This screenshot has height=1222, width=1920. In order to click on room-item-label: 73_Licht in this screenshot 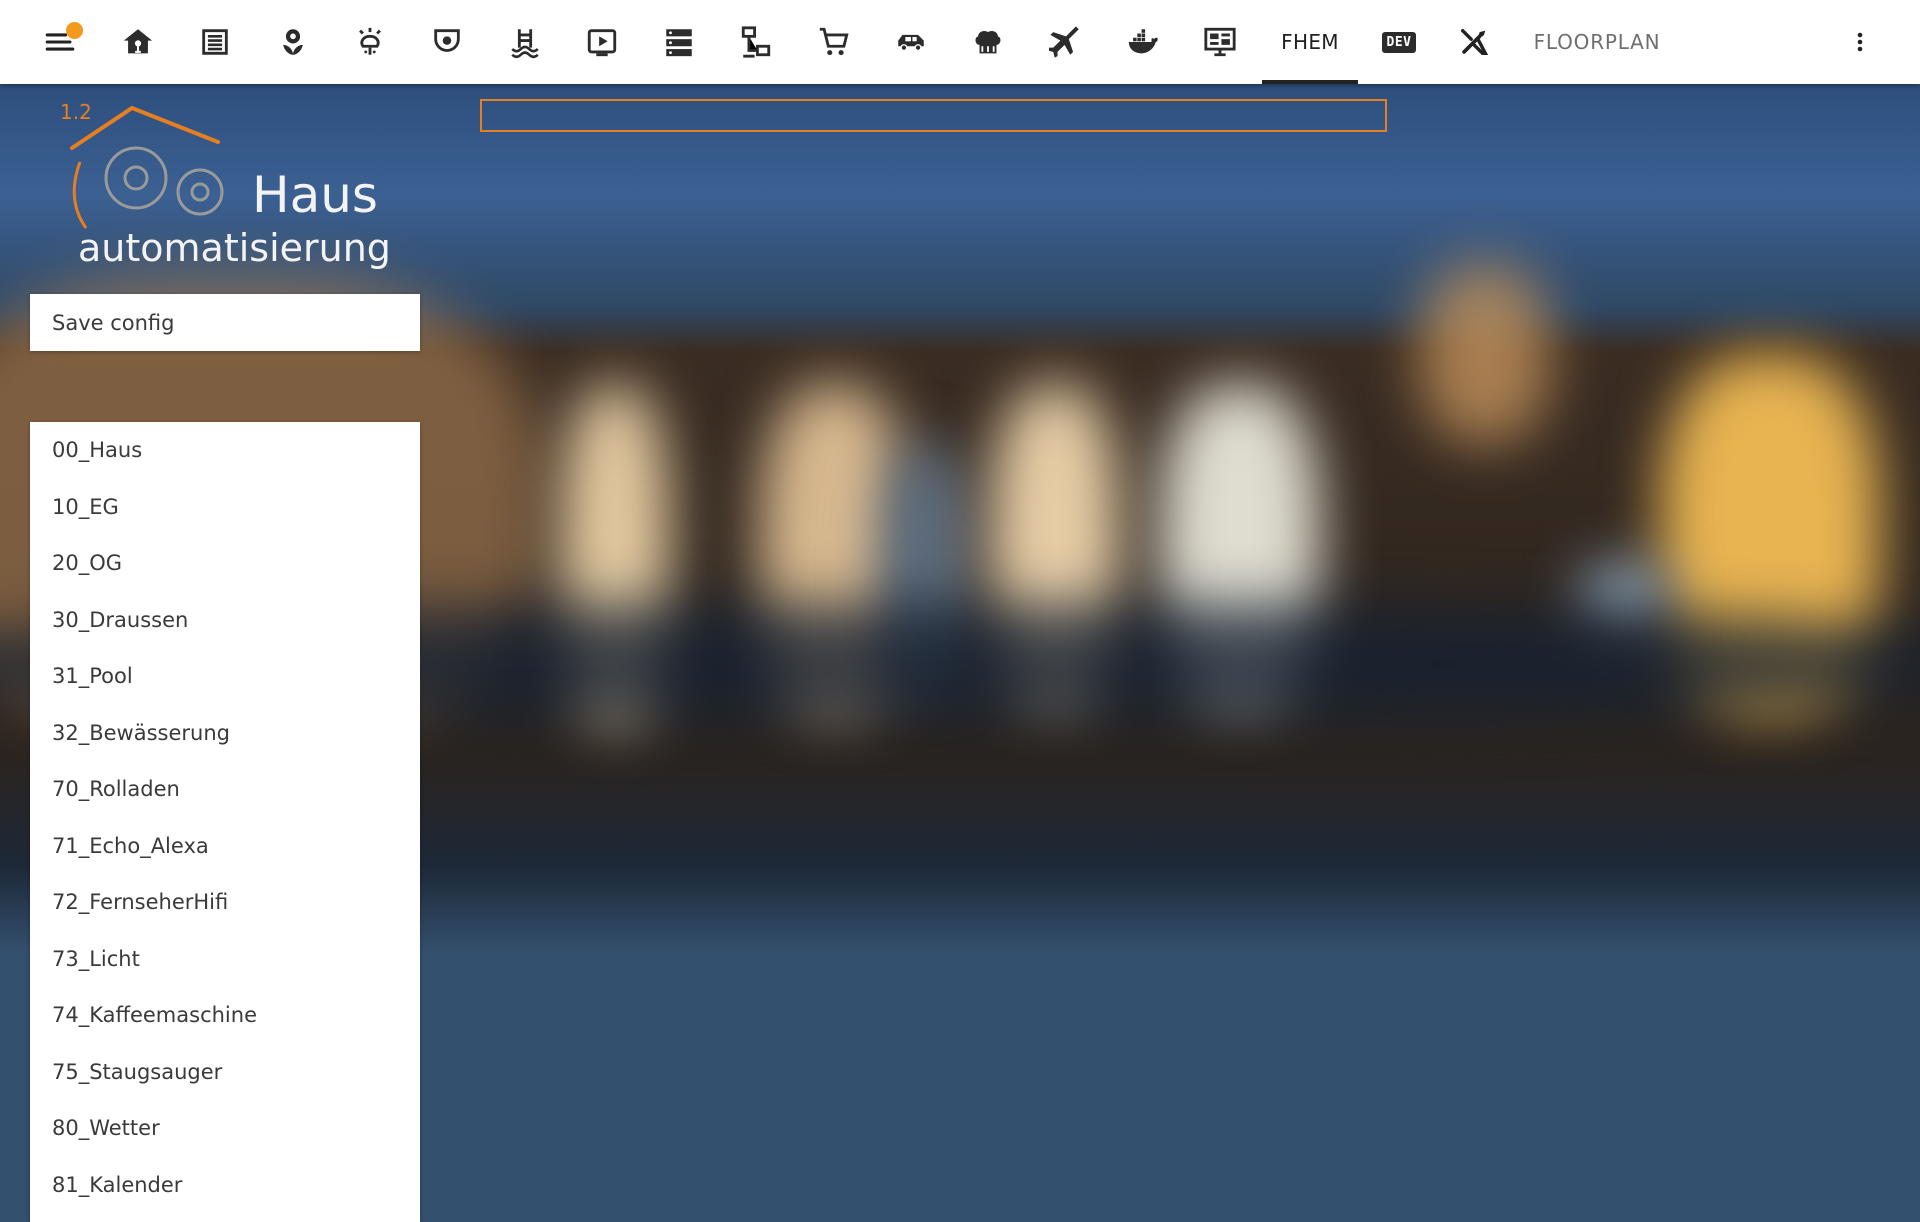, I will do `click(96, 958)`.